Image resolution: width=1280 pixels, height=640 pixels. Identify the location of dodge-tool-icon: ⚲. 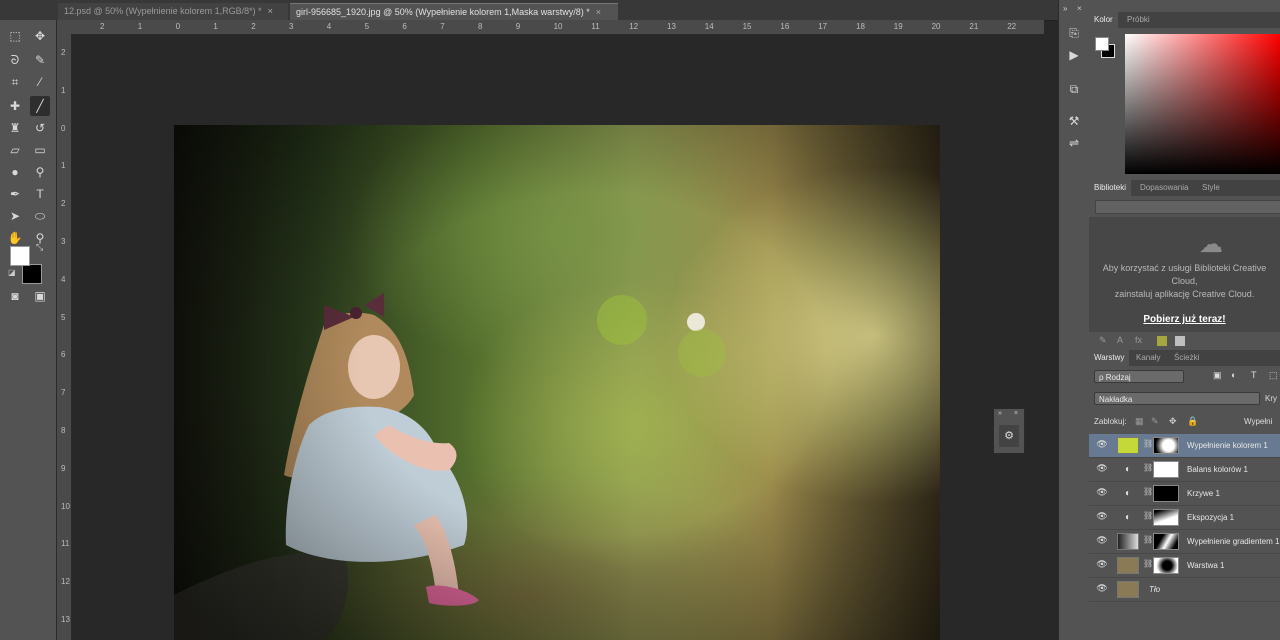
(40, 172).